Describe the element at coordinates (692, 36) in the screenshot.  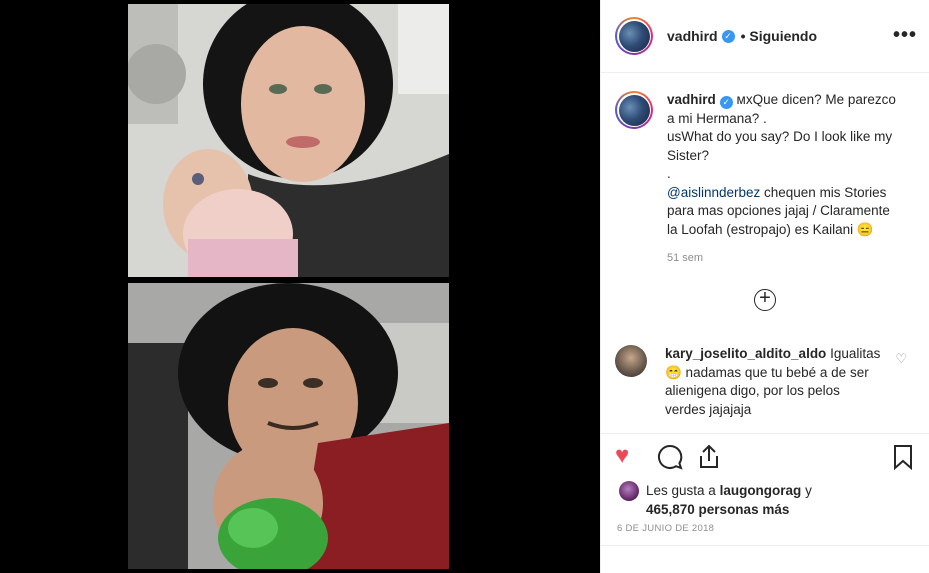
I see `author-username: vadhird` at that location.